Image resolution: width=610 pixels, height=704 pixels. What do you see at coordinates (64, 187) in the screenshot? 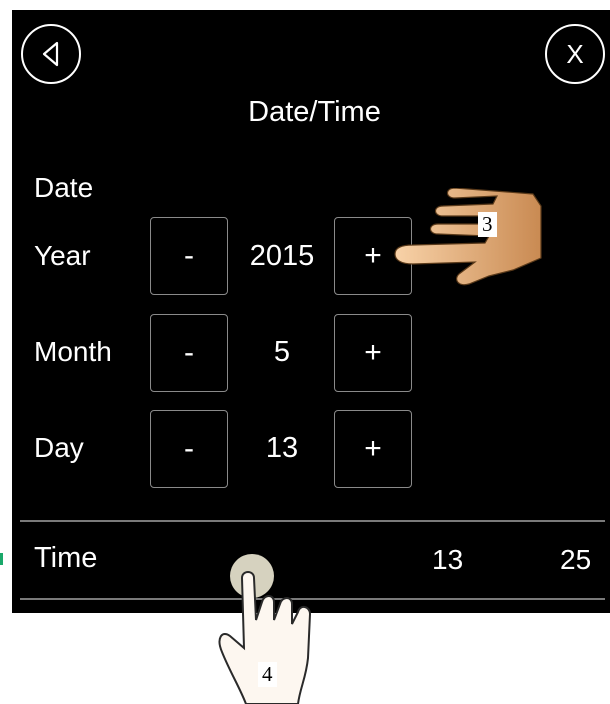
I see `date-section-label: Date` at bounding box center [64, 187].